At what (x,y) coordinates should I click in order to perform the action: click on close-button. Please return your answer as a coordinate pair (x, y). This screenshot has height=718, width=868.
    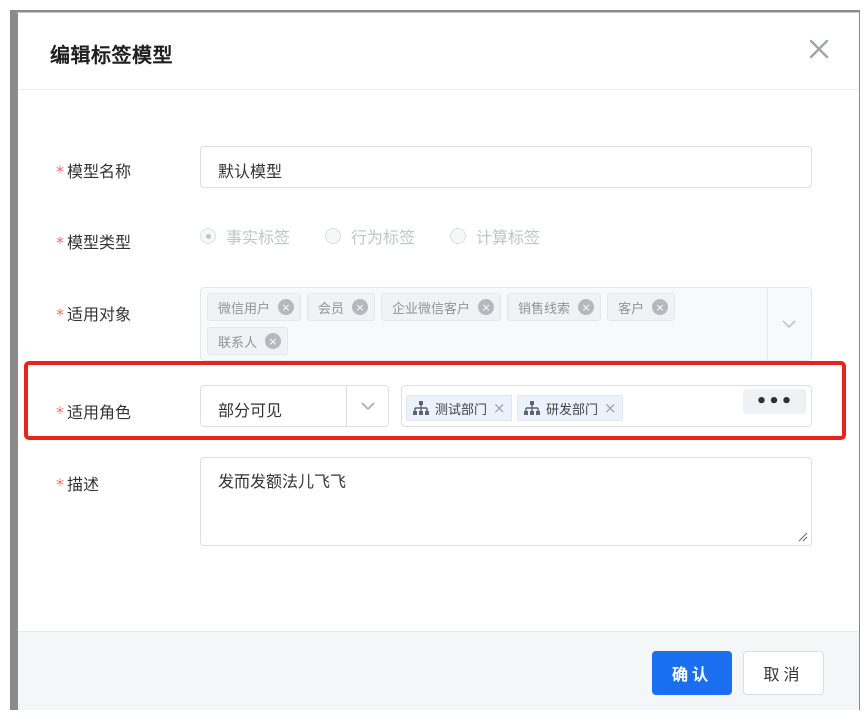
    Looking at the image, I should click on (819, 49).